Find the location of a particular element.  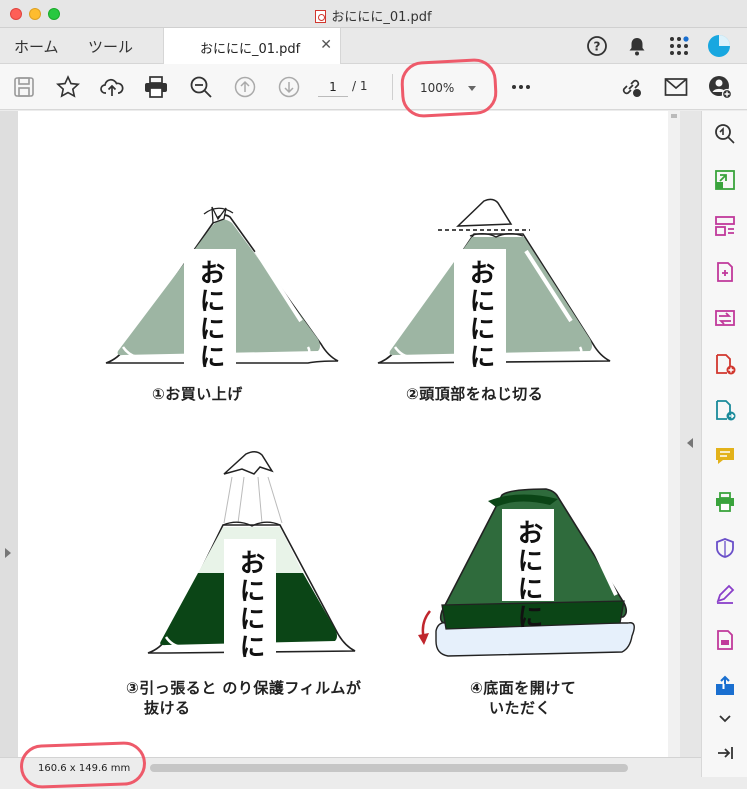

protect-shield-icon is located at coordinates (725, 548).